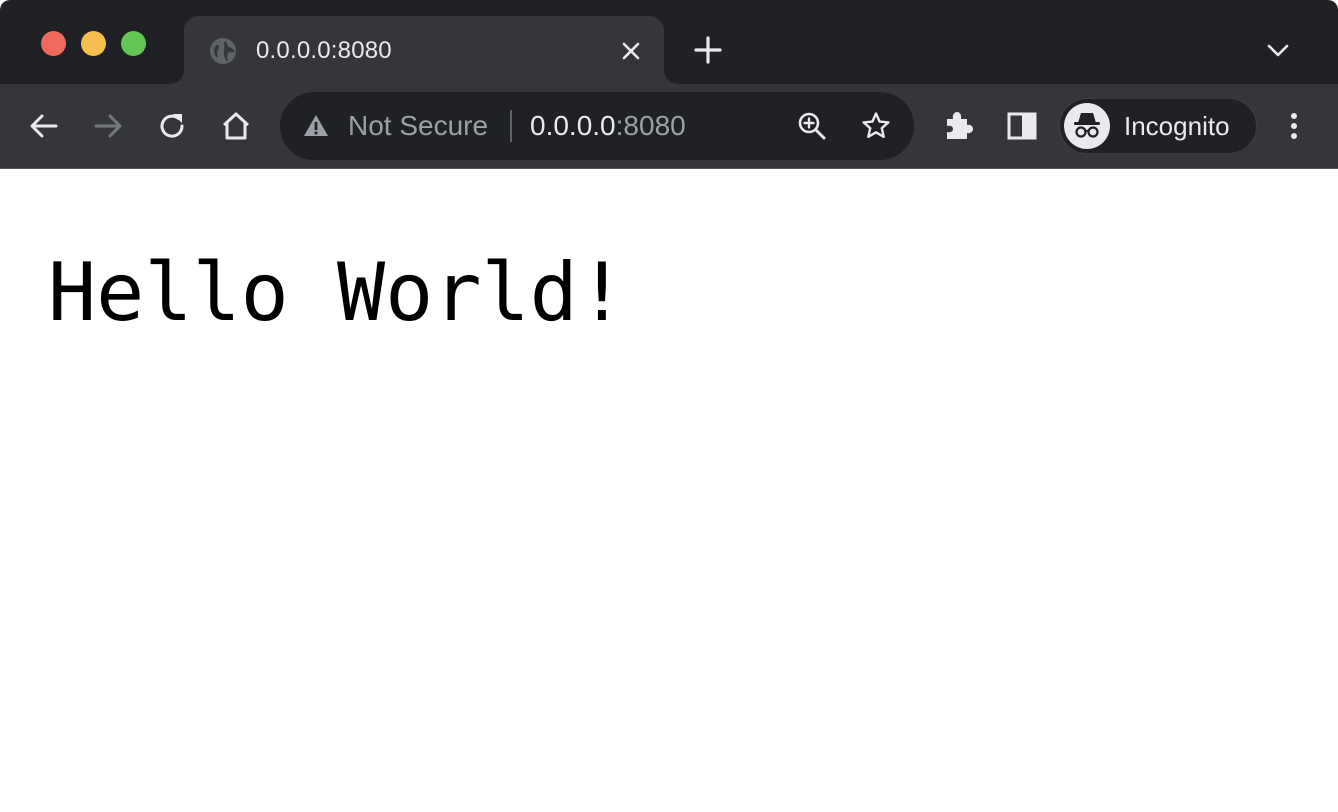 This screenshot has width=1338, height=812. I want to click on url-port: :8080, so click(650, 125).